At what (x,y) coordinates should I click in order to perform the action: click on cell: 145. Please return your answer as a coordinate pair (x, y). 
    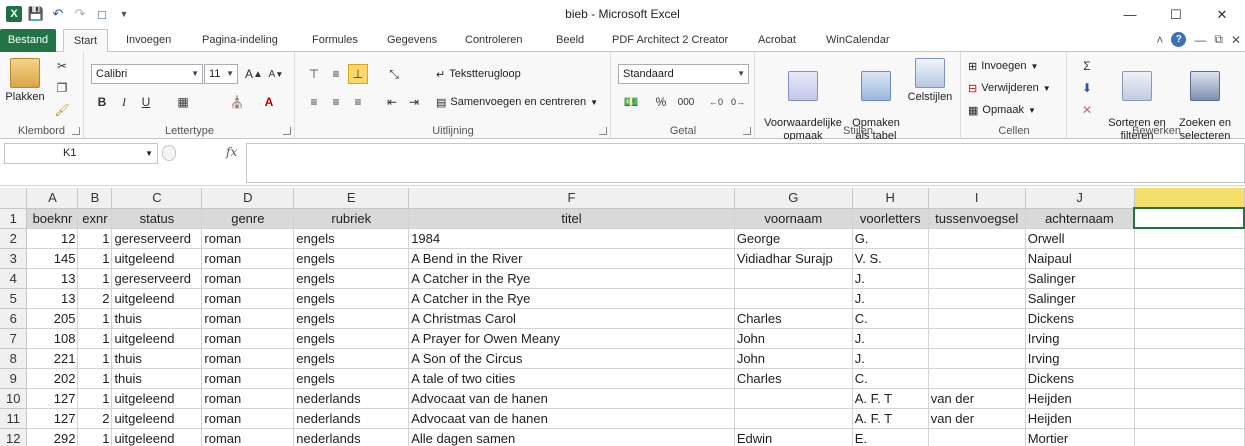
    Looking at the image, I should click on (52, 258).